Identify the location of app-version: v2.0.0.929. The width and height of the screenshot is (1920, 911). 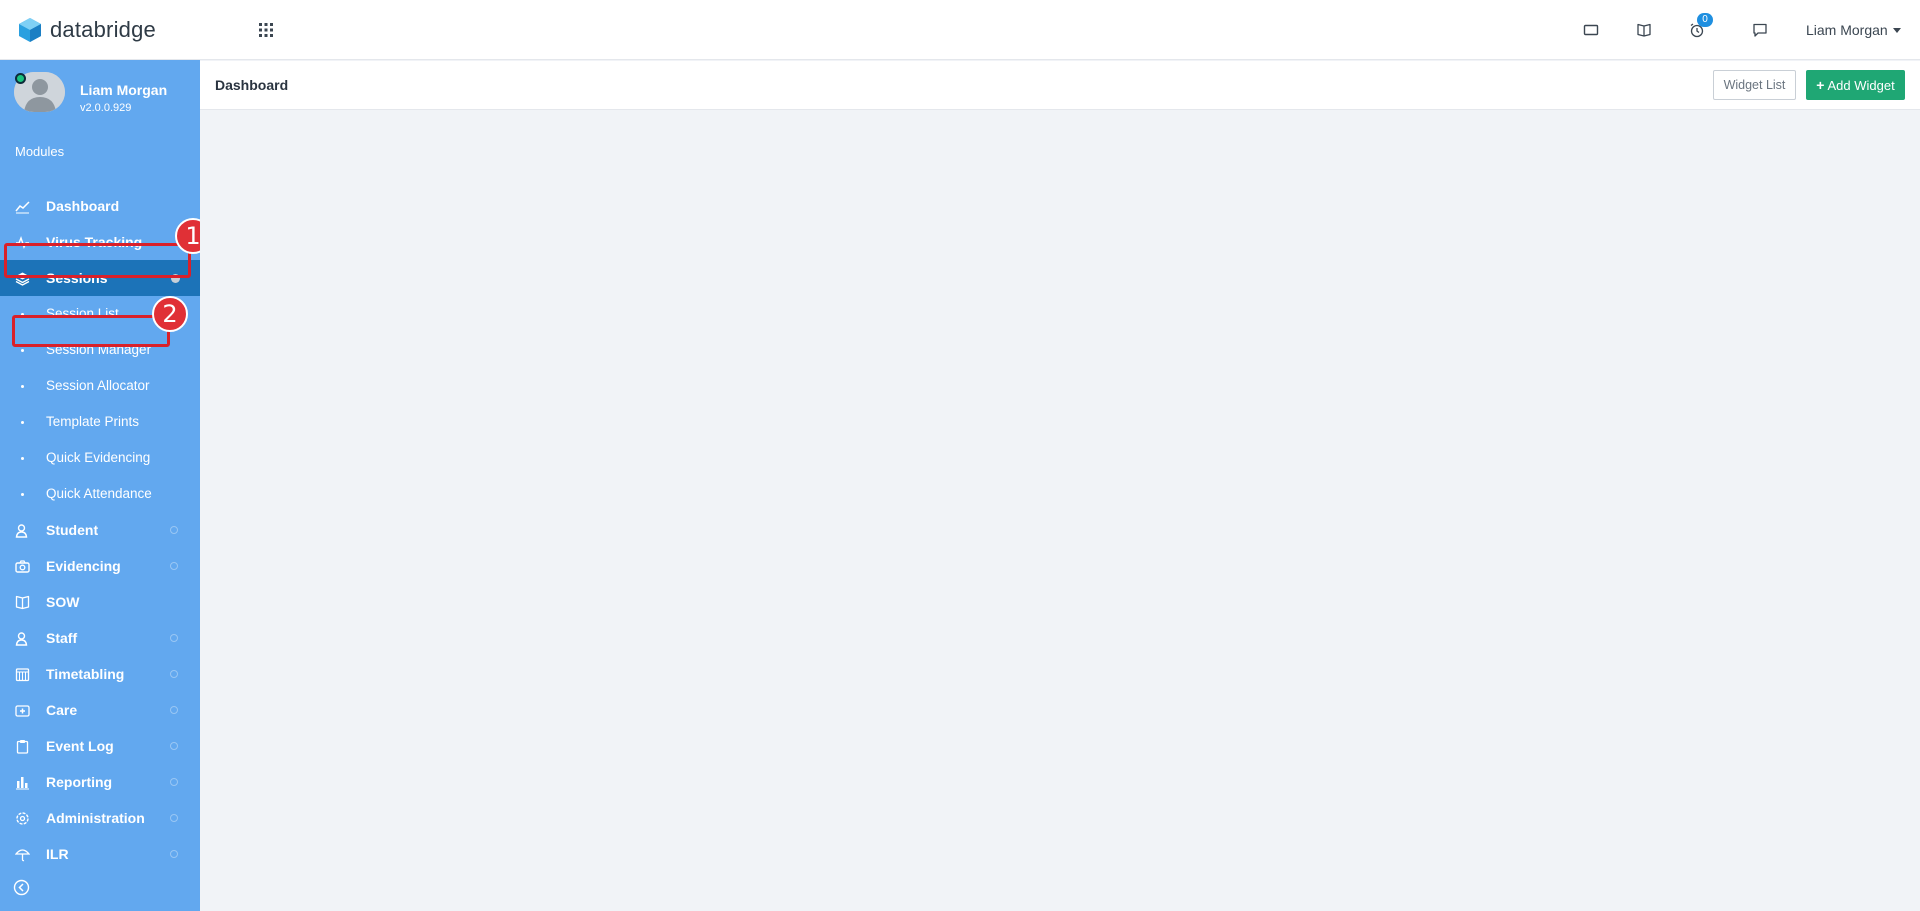
(106, 108).